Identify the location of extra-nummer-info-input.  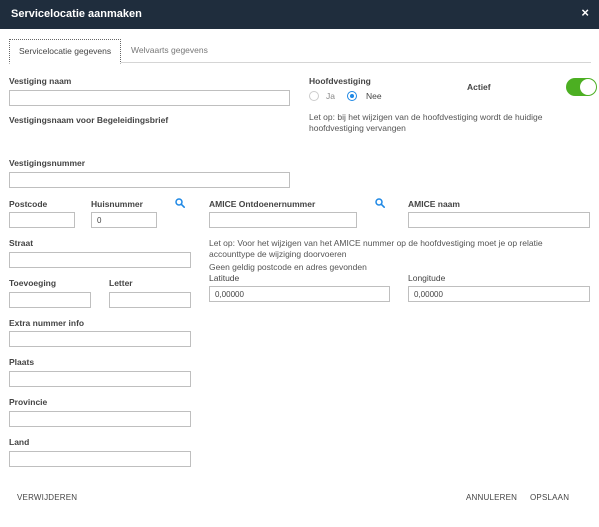
(100, 339).